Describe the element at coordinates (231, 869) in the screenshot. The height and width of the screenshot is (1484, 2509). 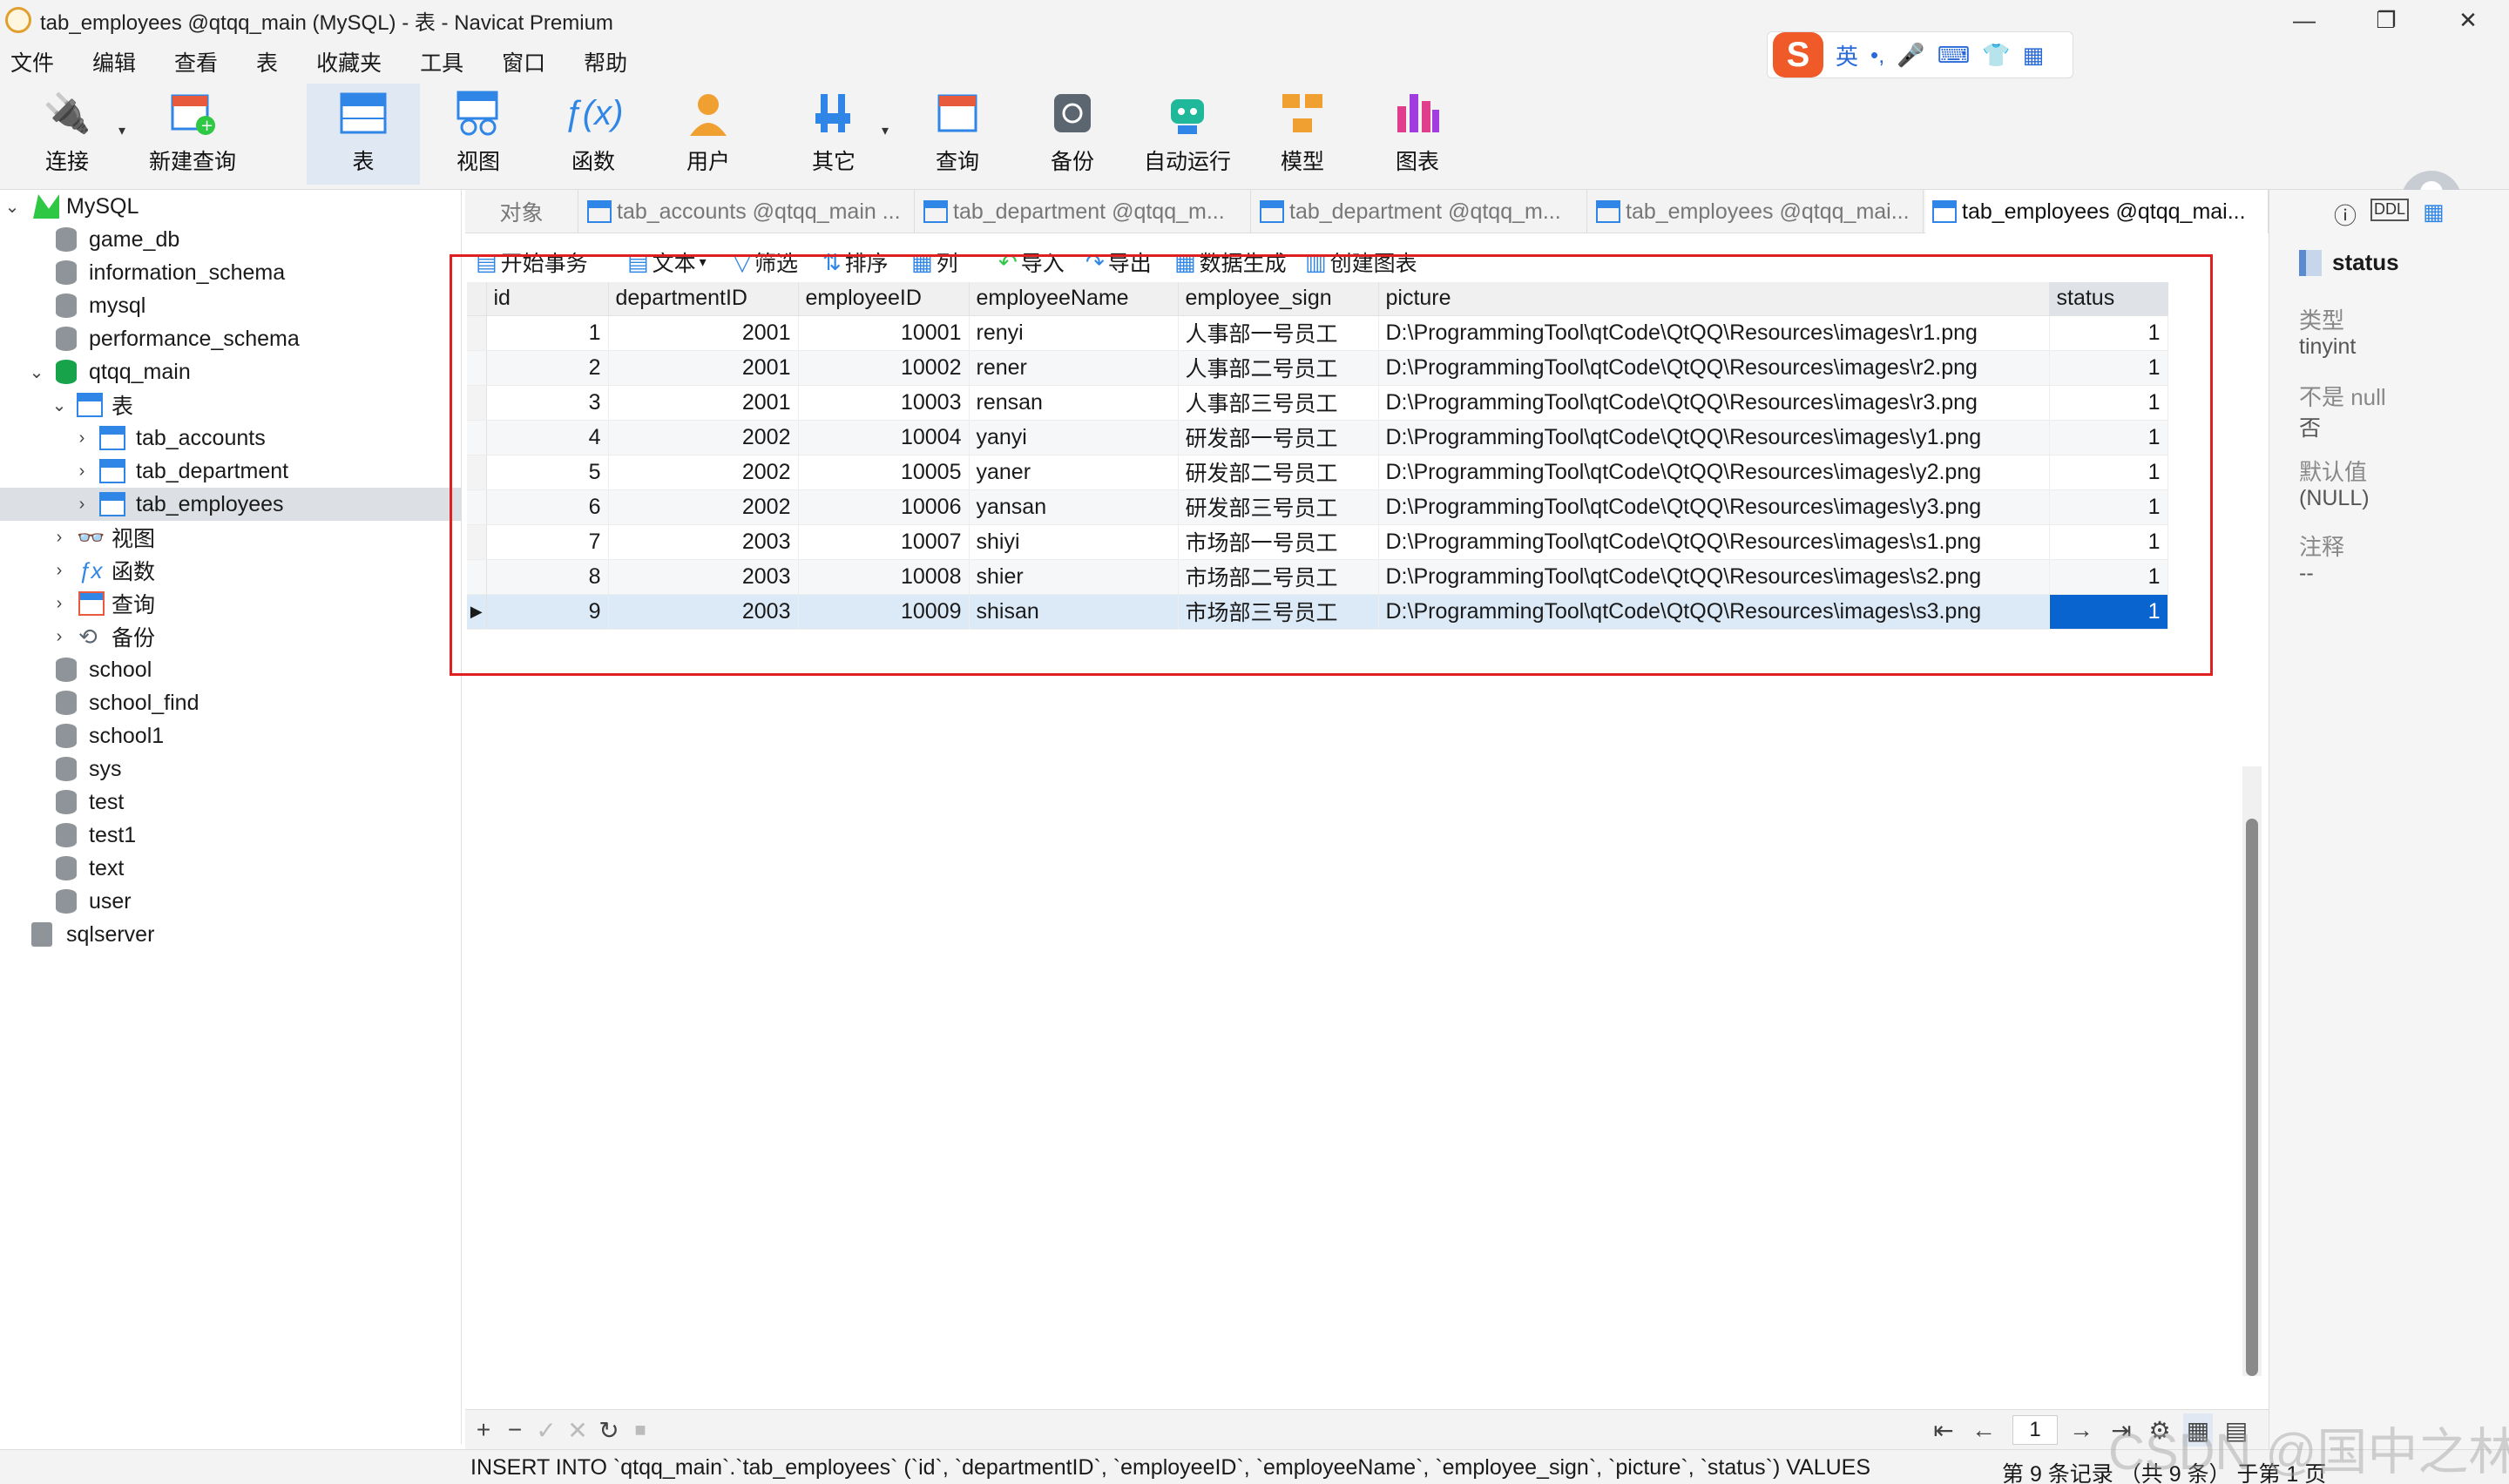
I see `tree-node-db: text` at that location.